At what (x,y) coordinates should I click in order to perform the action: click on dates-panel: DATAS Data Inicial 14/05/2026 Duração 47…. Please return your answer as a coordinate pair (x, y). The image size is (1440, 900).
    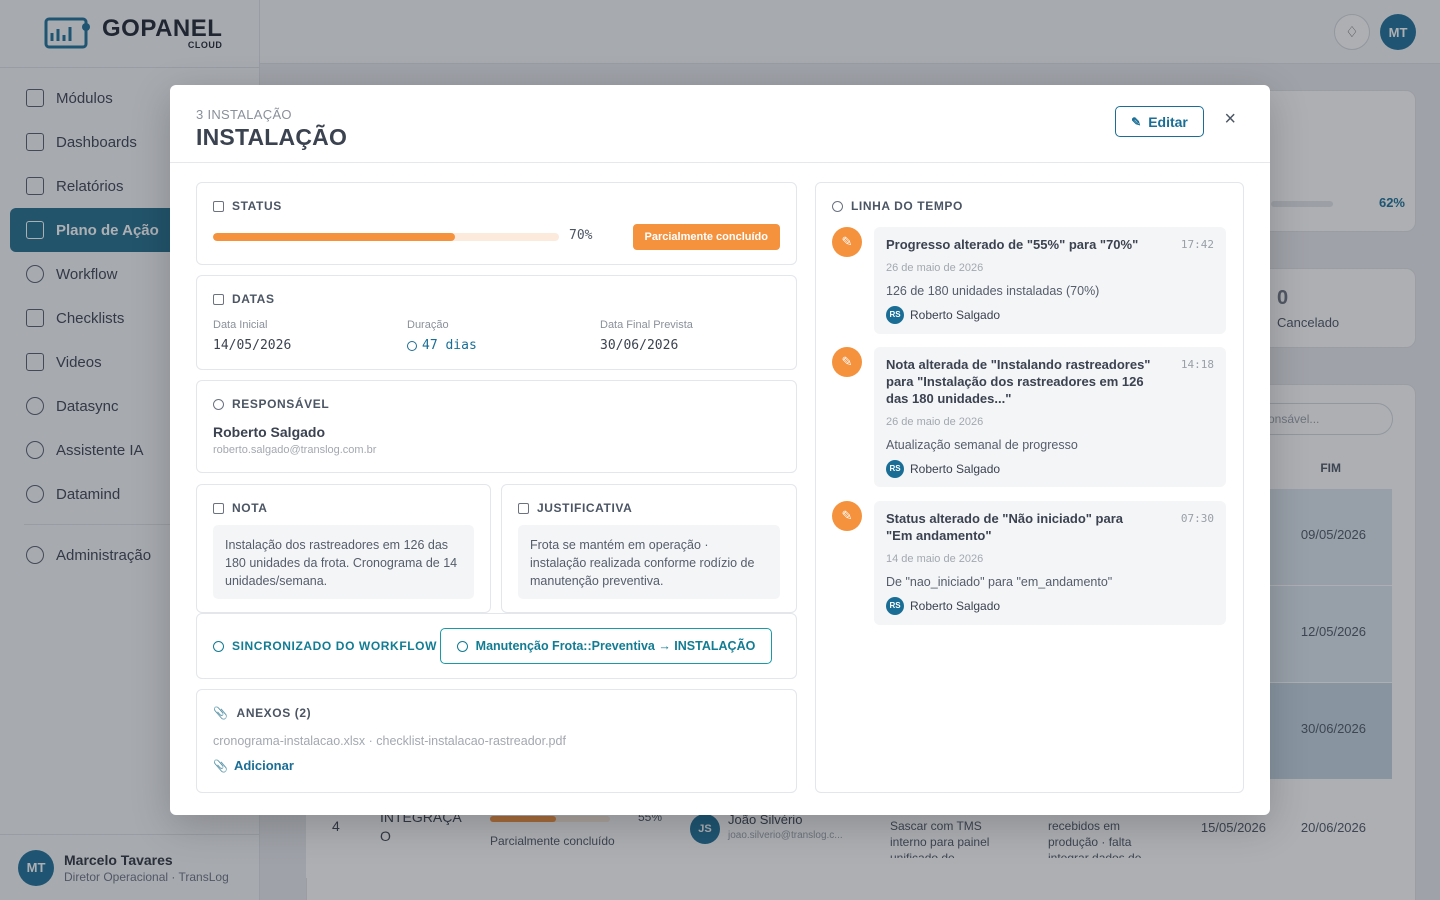
    Looking at the image, I should click on (496, 322).